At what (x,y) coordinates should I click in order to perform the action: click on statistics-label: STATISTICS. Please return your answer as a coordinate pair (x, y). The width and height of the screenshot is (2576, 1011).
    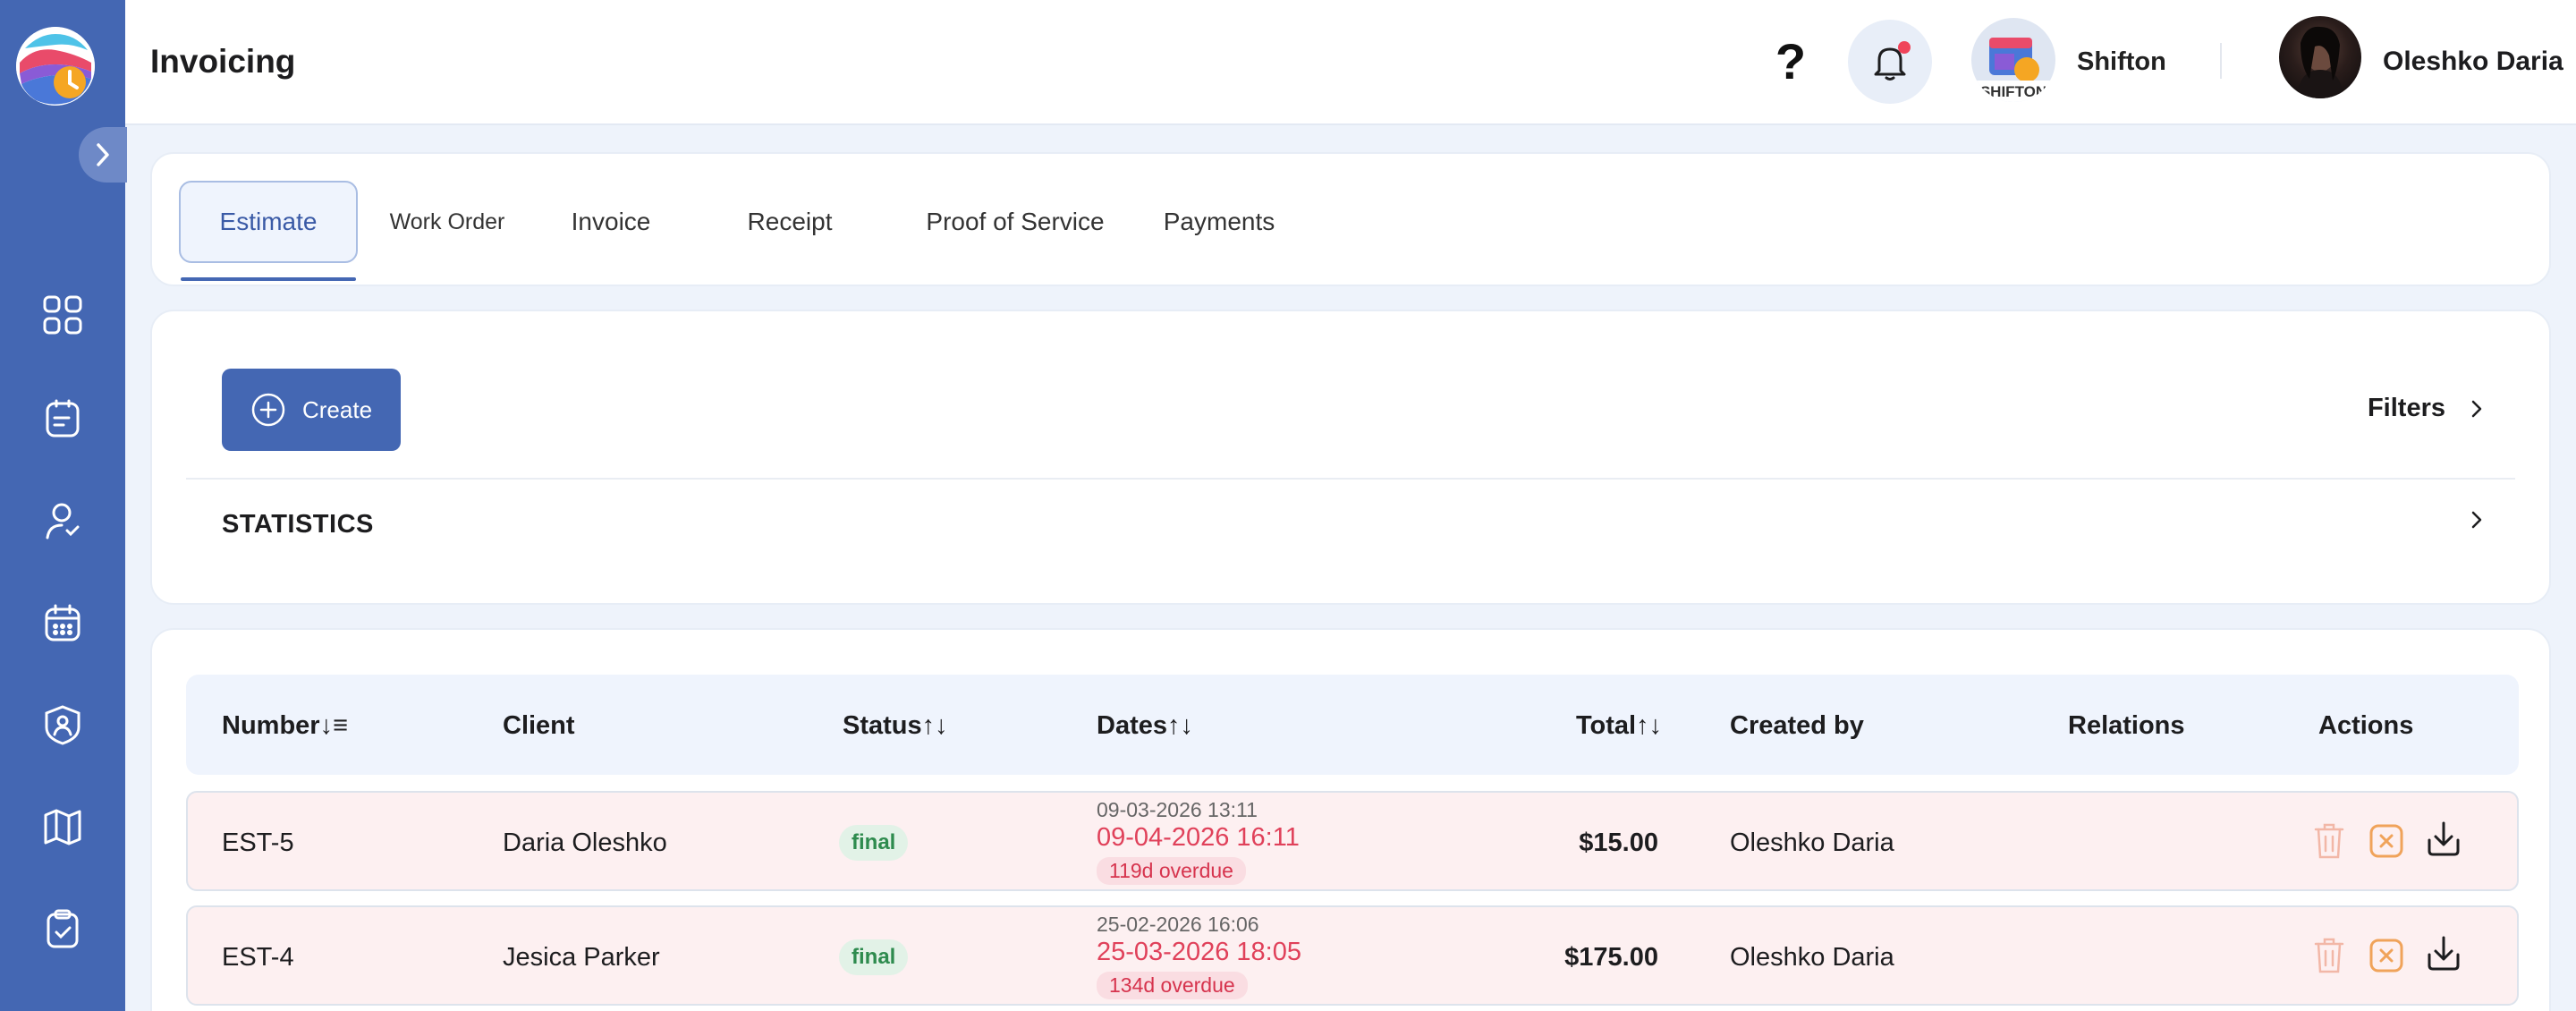
    Looking at the image, I should click on (298, 525).